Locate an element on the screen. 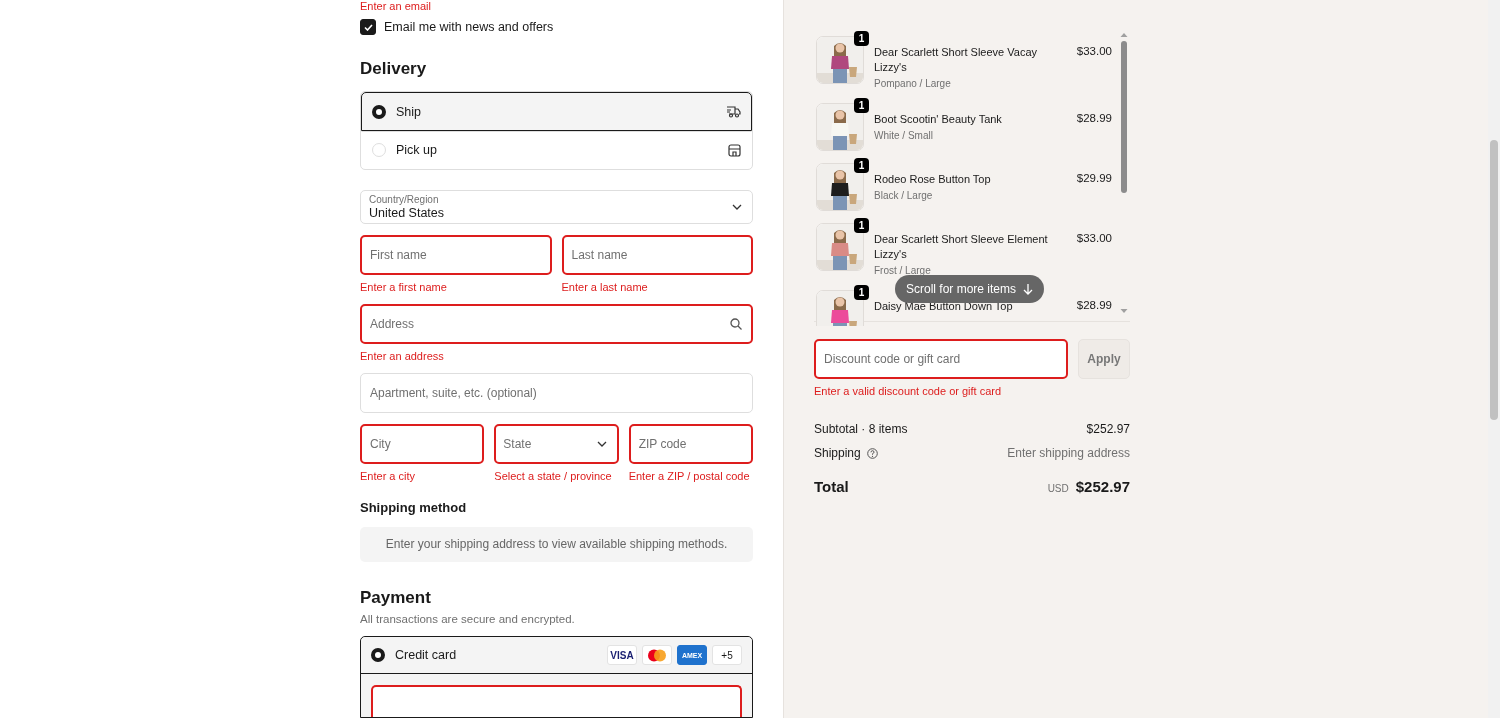 The image size is (1500, 718). section-subtitle: All transactions are secure and encrypted. is located at coordinates (468, 619).